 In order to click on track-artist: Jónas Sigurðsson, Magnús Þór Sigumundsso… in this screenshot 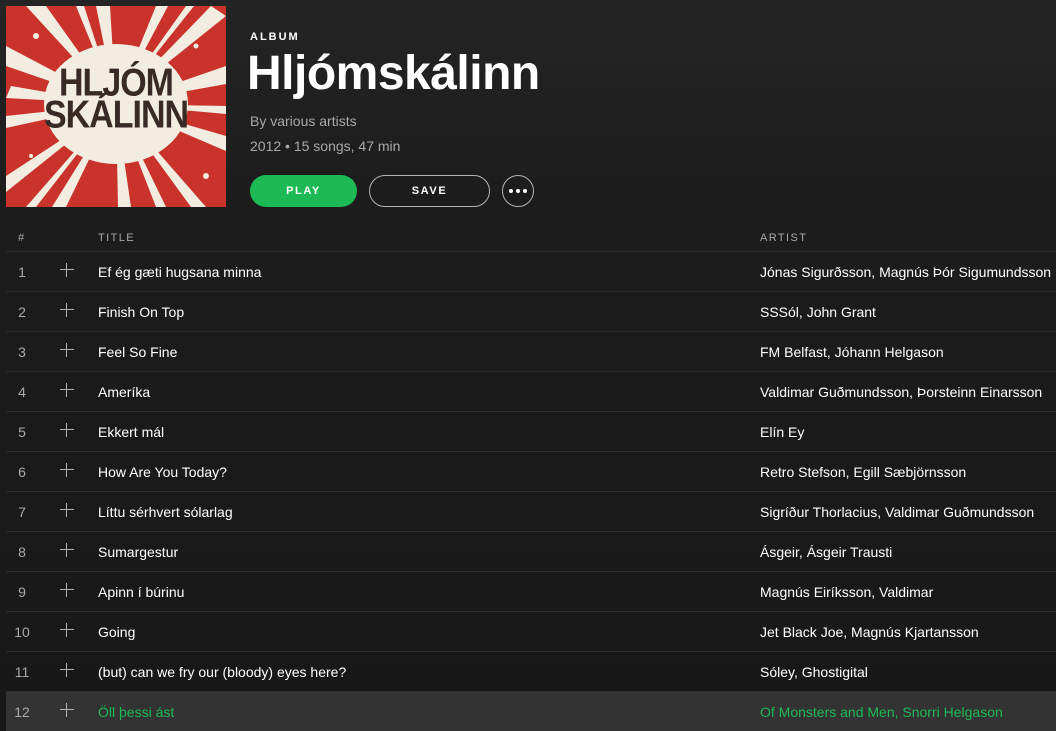, I will do `click(905, 272)`.